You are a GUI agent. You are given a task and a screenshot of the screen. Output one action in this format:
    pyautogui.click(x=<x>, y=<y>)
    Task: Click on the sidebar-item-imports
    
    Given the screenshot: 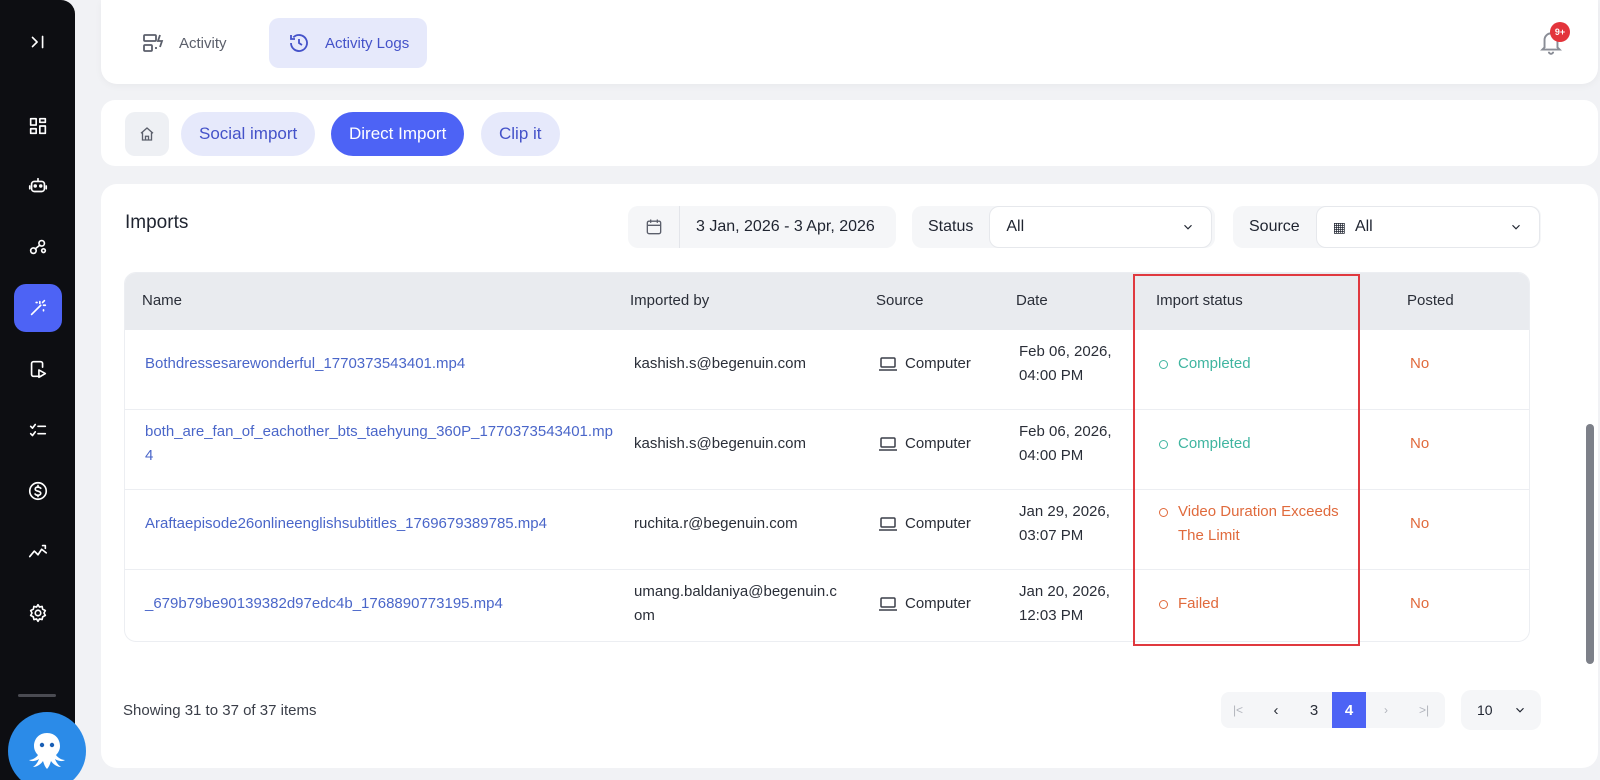 What is the action you would take?
    pyautogui.click(x=38, y=308)
    